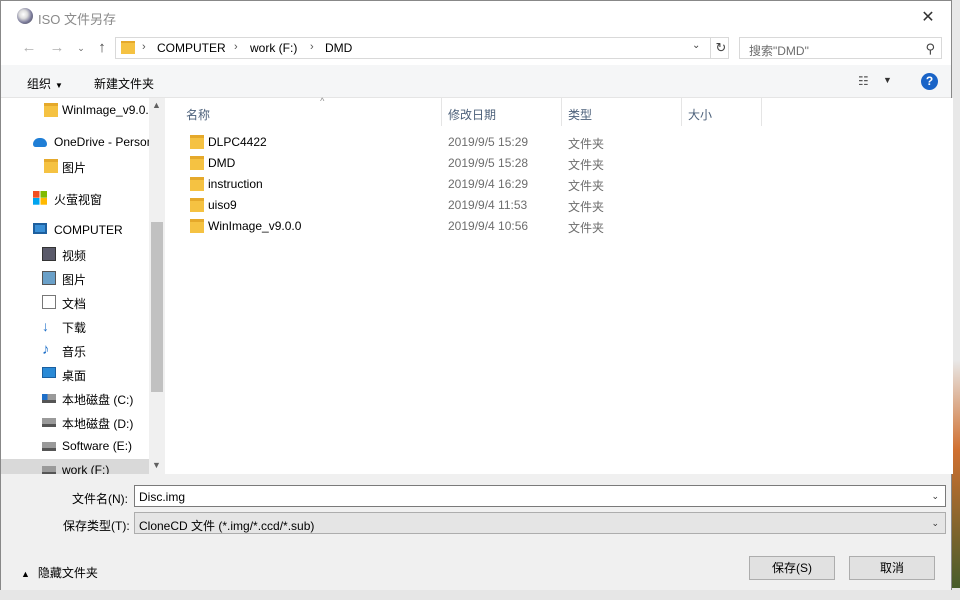 Image resolution: width=960 pixels, height=600 pixels. I want to click on breadcrumb-work-drive: work (F:), so click(273, 48).